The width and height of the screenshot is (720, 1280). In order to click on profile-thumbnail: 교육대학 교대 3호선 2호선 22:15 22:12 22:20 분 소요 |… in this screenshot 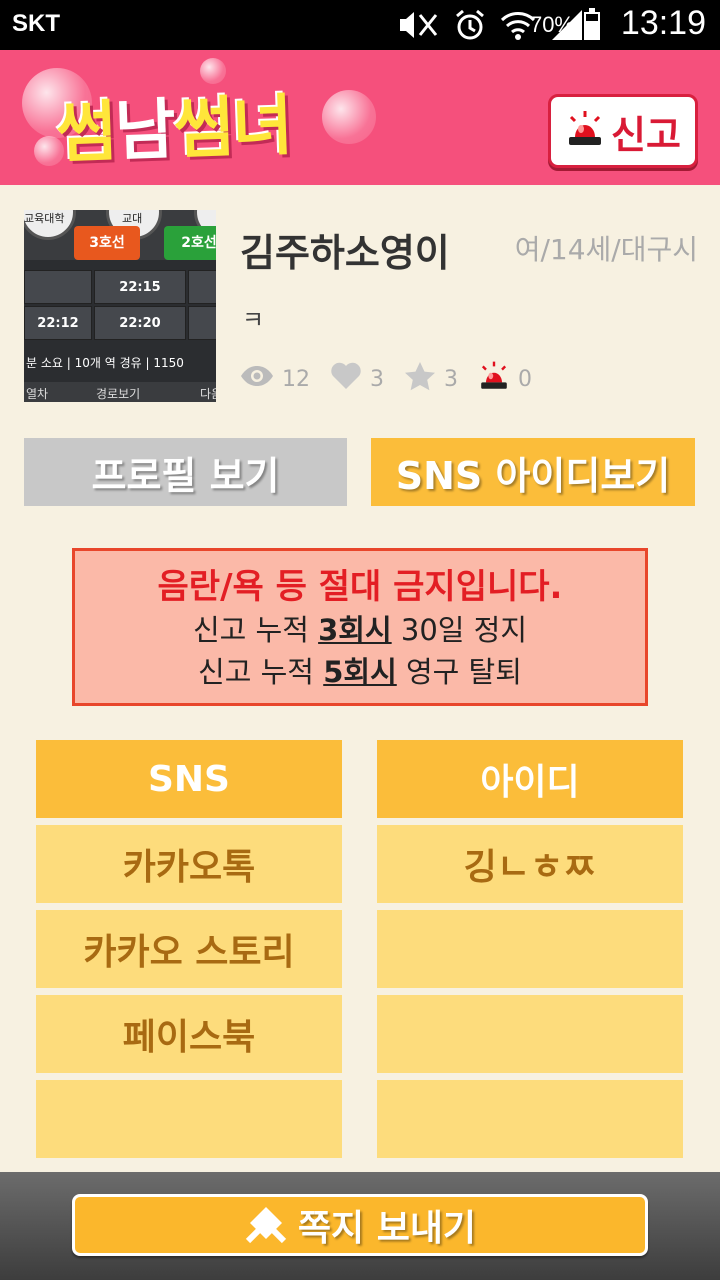, I will do `click(120, 306)`.